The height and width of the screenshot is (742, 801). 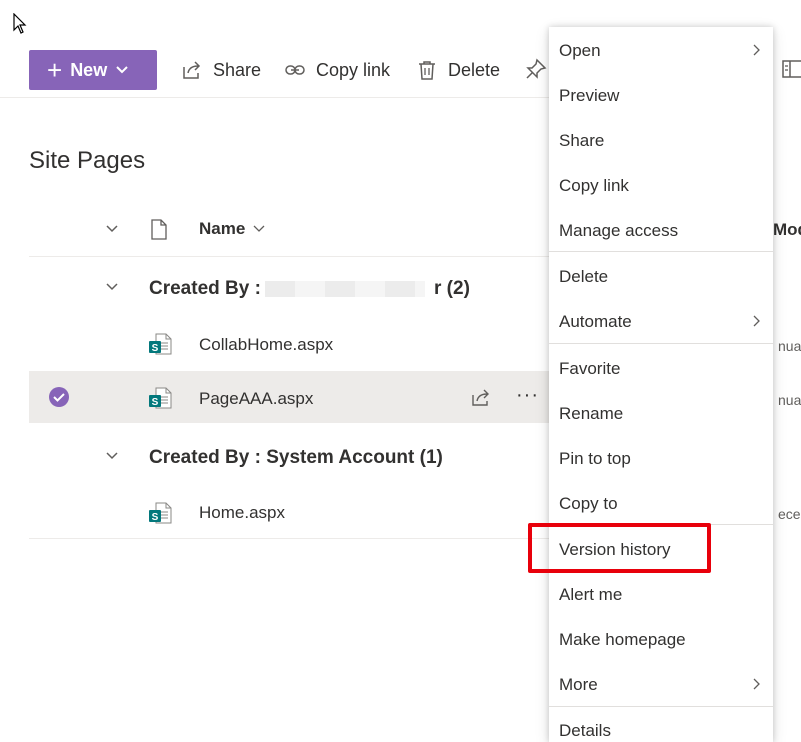 What do you see at coordinates (619, 548) in the screenshot?
I see `highlight-annotation-box` at bounding box center [619, 548].